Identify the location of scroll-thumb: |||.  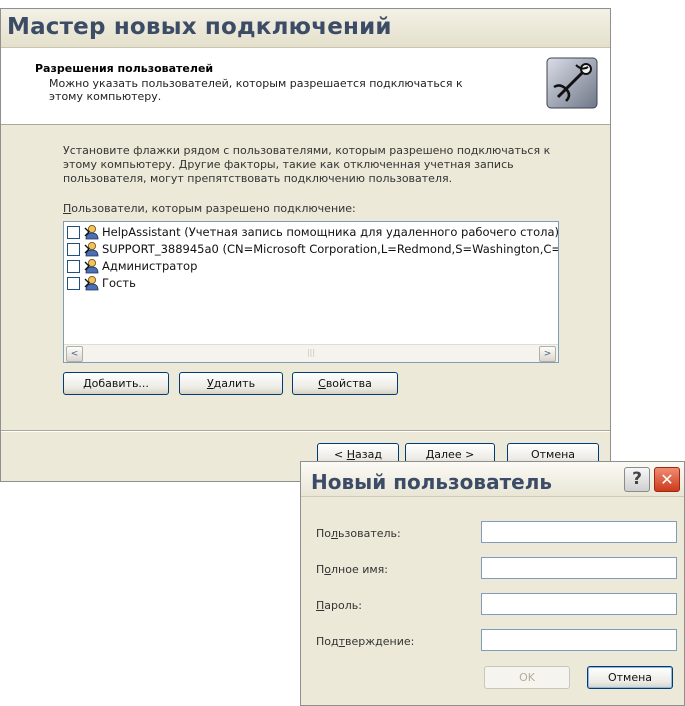
(311, 353).